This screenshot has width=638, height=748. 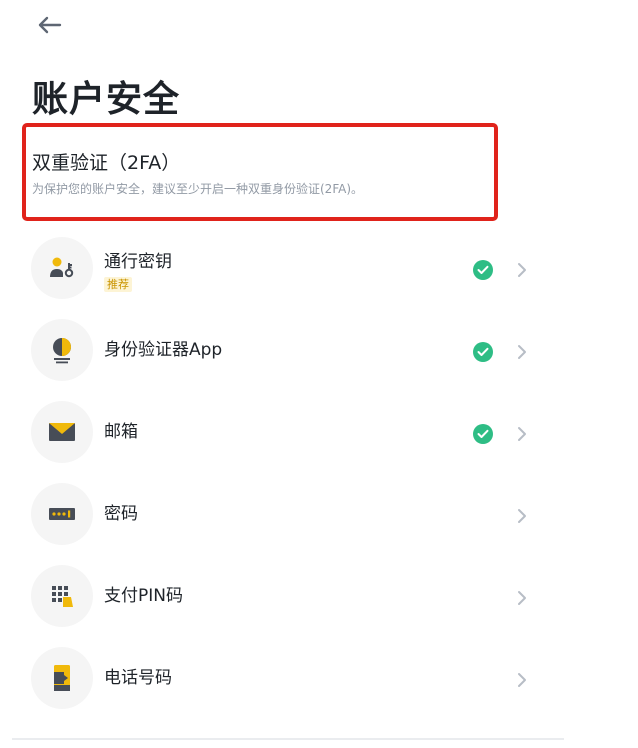 I want to click on back-button, so click(x=49, y=25).